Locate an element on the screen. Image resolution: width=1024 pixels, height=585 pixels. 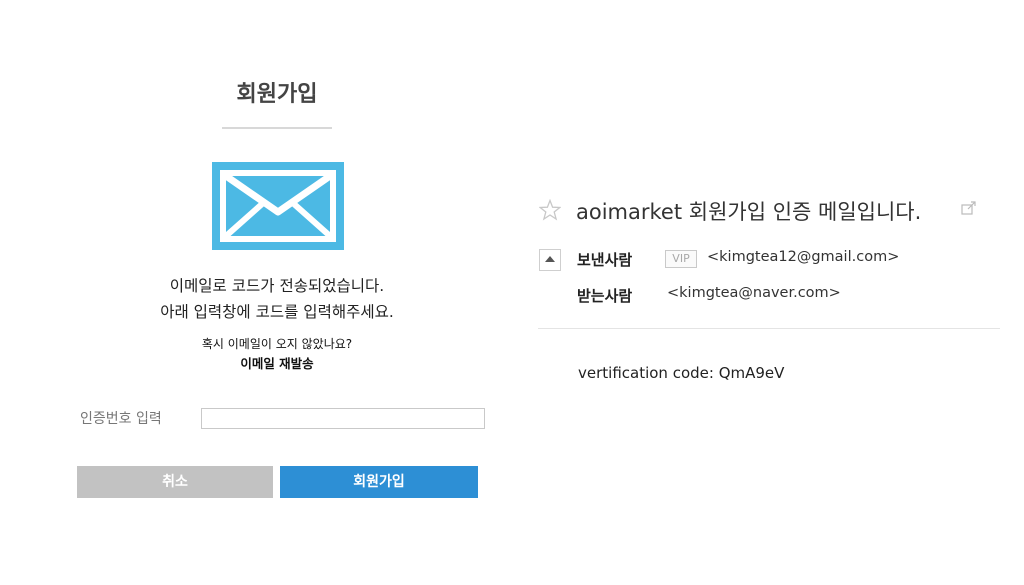
sender-label: 보낸사람 is located at coordinates (605, 260).